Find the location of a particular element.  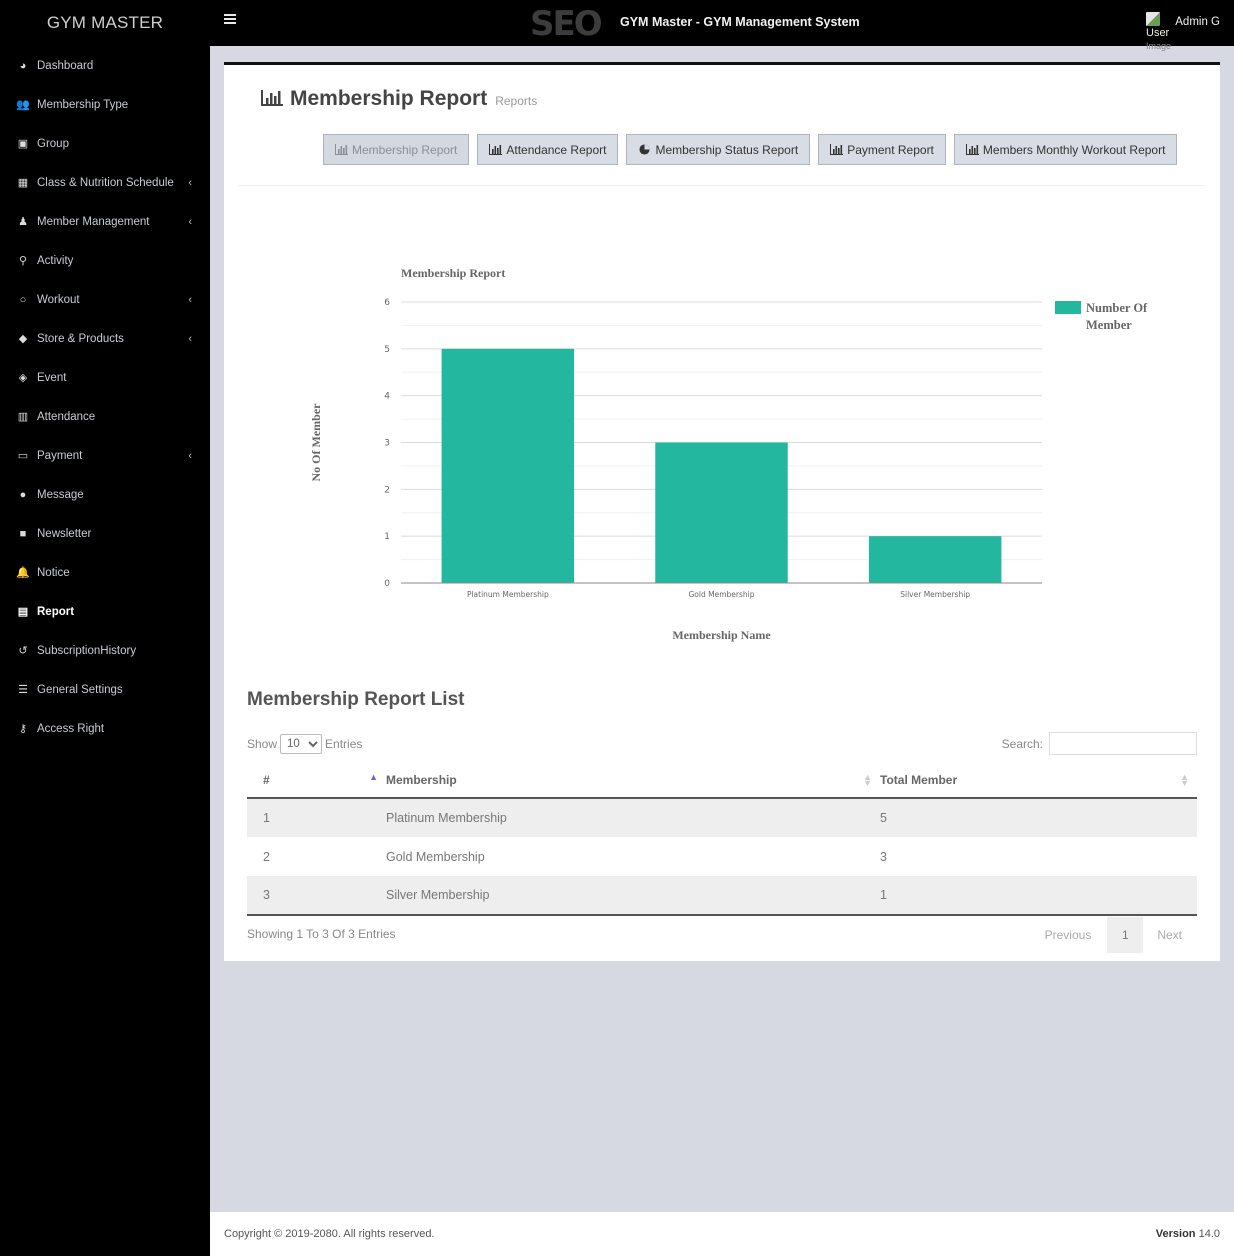

sidebar-item-access-right: ⚷ Access Right is located at coordinates (105, 728).